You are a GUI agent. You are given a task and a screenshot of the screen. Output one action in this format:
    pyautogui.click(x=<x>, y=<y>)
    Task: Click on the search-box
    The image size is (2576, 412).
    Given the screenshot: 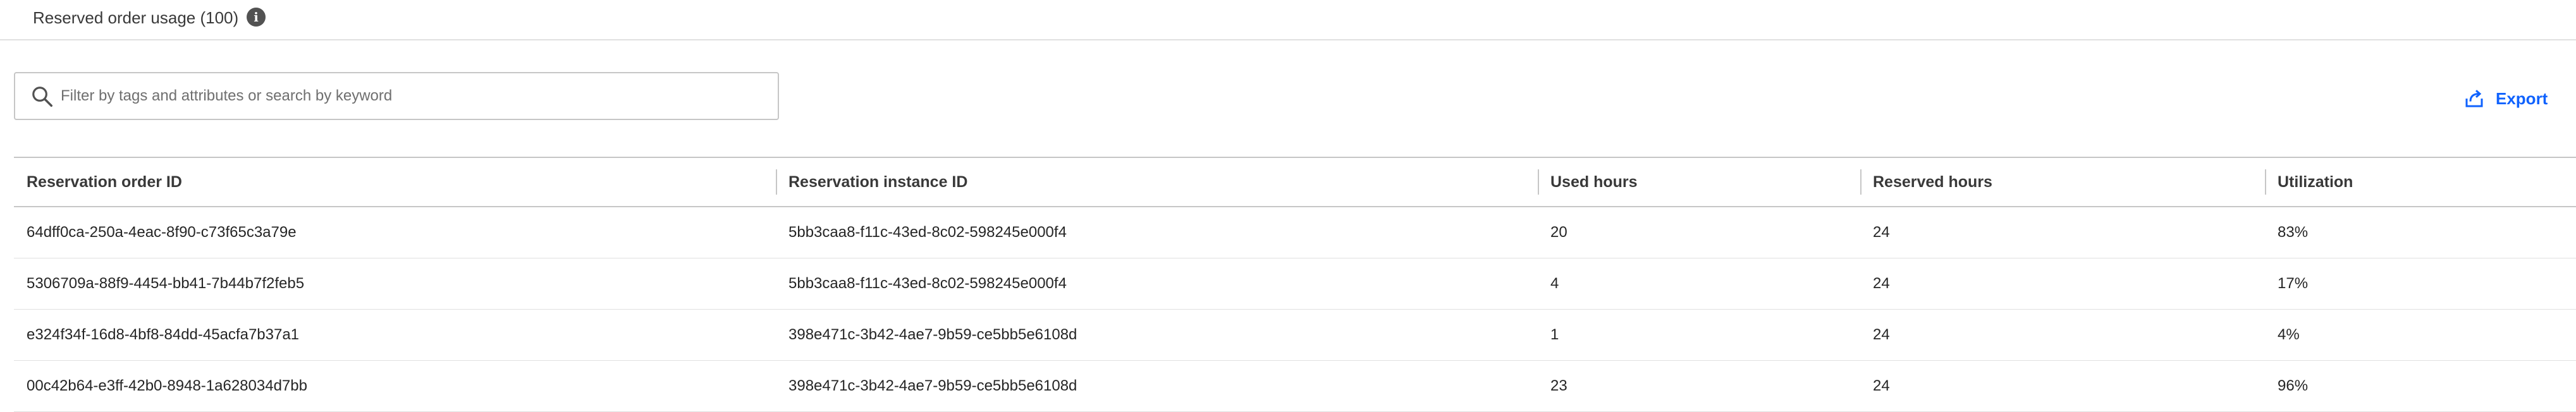 What is the action you would take?
    pyautogui.click(x=396, y=96)
    